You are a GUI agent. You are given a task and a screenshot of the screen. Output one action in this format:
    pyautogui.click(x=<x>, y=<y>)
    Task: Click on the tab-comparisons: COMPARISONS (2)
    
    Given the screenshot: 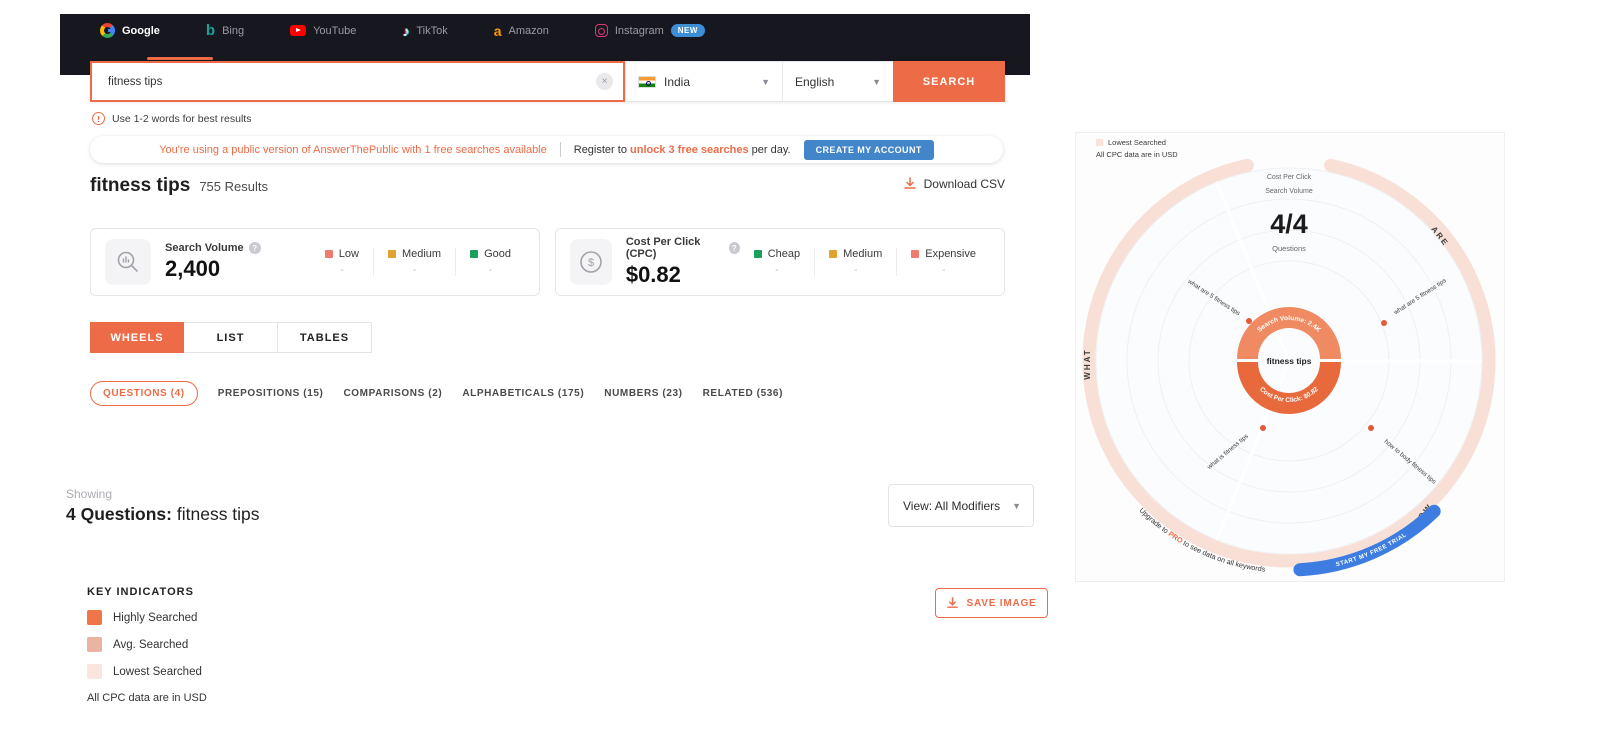 What is the action you would take?
    pyautogui.click(x=392, y=393)
    